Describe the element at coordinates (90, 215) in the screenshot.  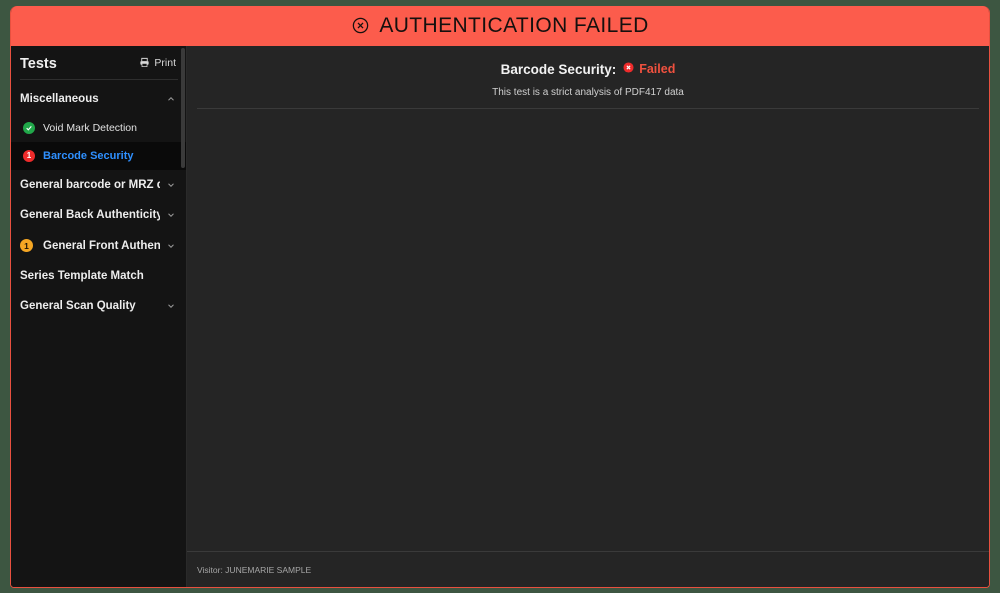
I see `section-label: General Back Authenticity` at that location.